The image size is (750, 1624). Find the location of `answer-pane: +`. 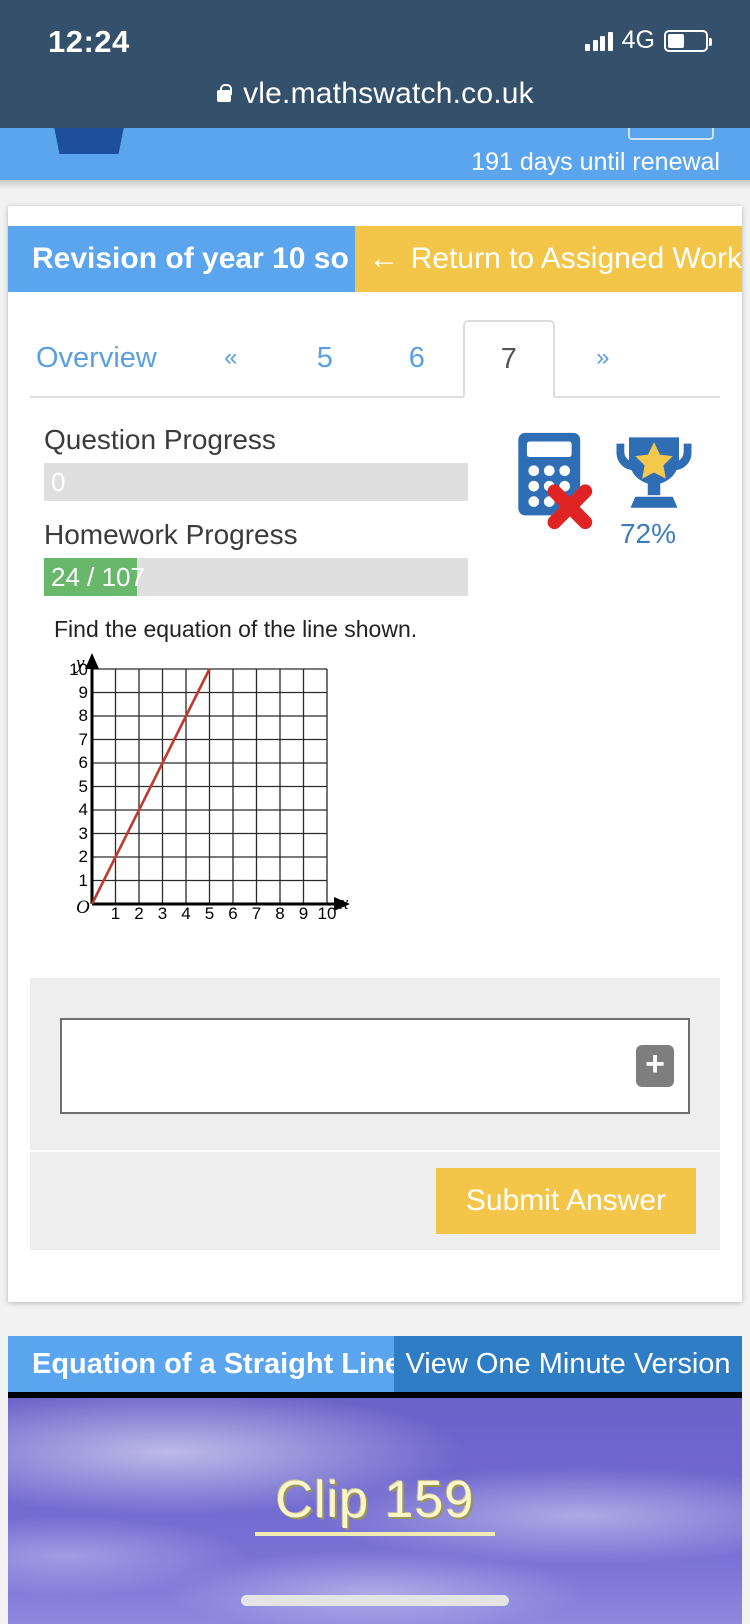

answer-pane: + is located at coordinates (375, 1066).